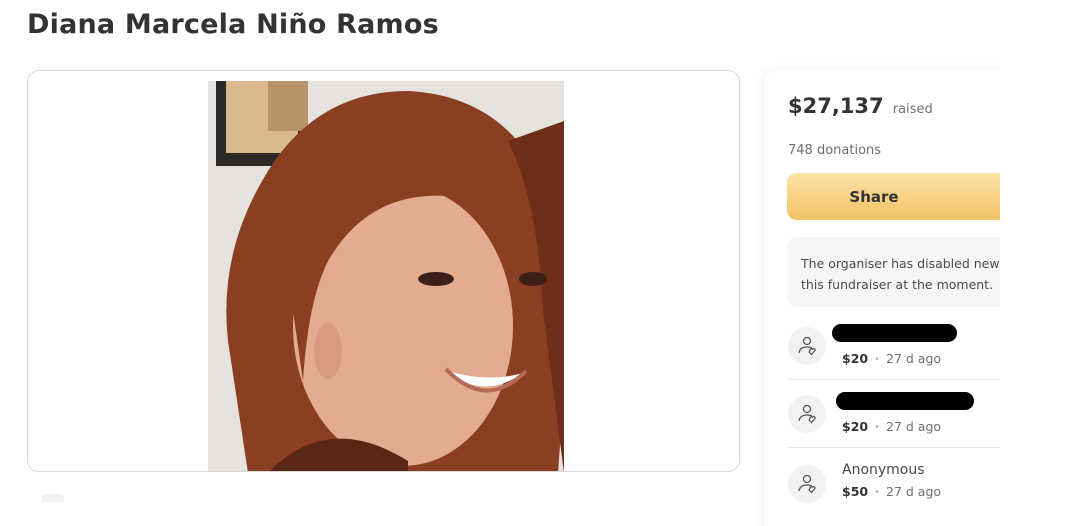  What do you see at coordinates (905, 196) in the screenshot?
I see `share-button: Share` at bounding box center [905, 196].